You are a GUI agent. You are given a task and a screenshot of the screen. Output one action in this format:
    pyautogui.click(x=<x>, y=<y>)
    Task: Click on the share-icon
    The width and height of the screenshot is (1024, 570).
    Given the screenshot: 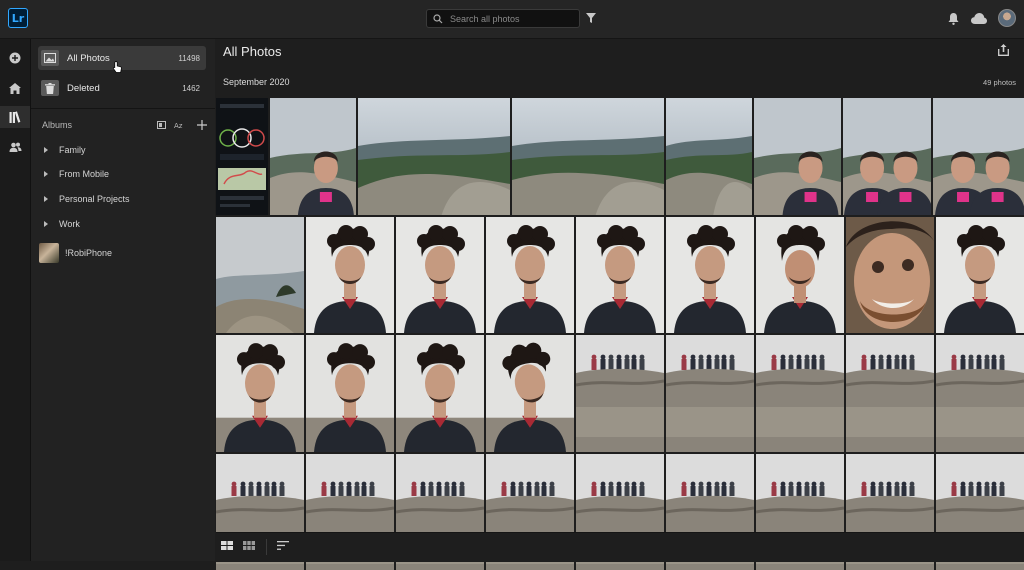 What is the action you would take?
    pyautogui.click(x=1003, y=51)
    